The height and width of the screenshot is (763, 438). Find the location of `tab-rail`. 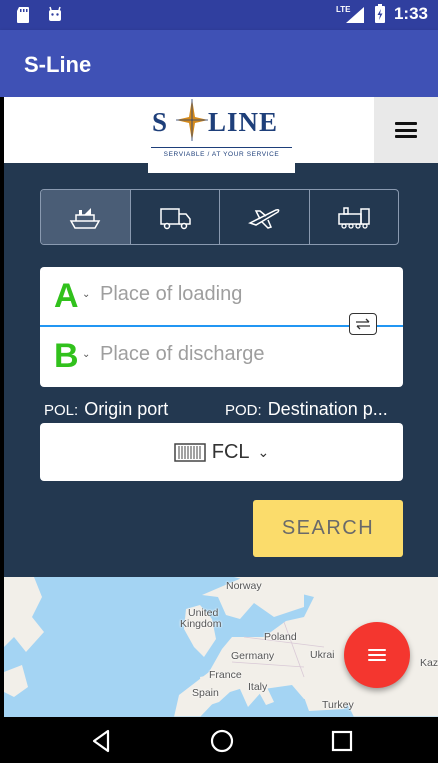

tab-rail is located at coordinates (354, 217).